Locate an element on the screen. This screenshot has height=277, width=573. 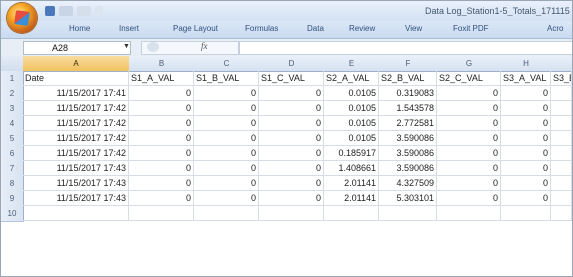
cell-d7: 0 is located at coordinates (291, 168).